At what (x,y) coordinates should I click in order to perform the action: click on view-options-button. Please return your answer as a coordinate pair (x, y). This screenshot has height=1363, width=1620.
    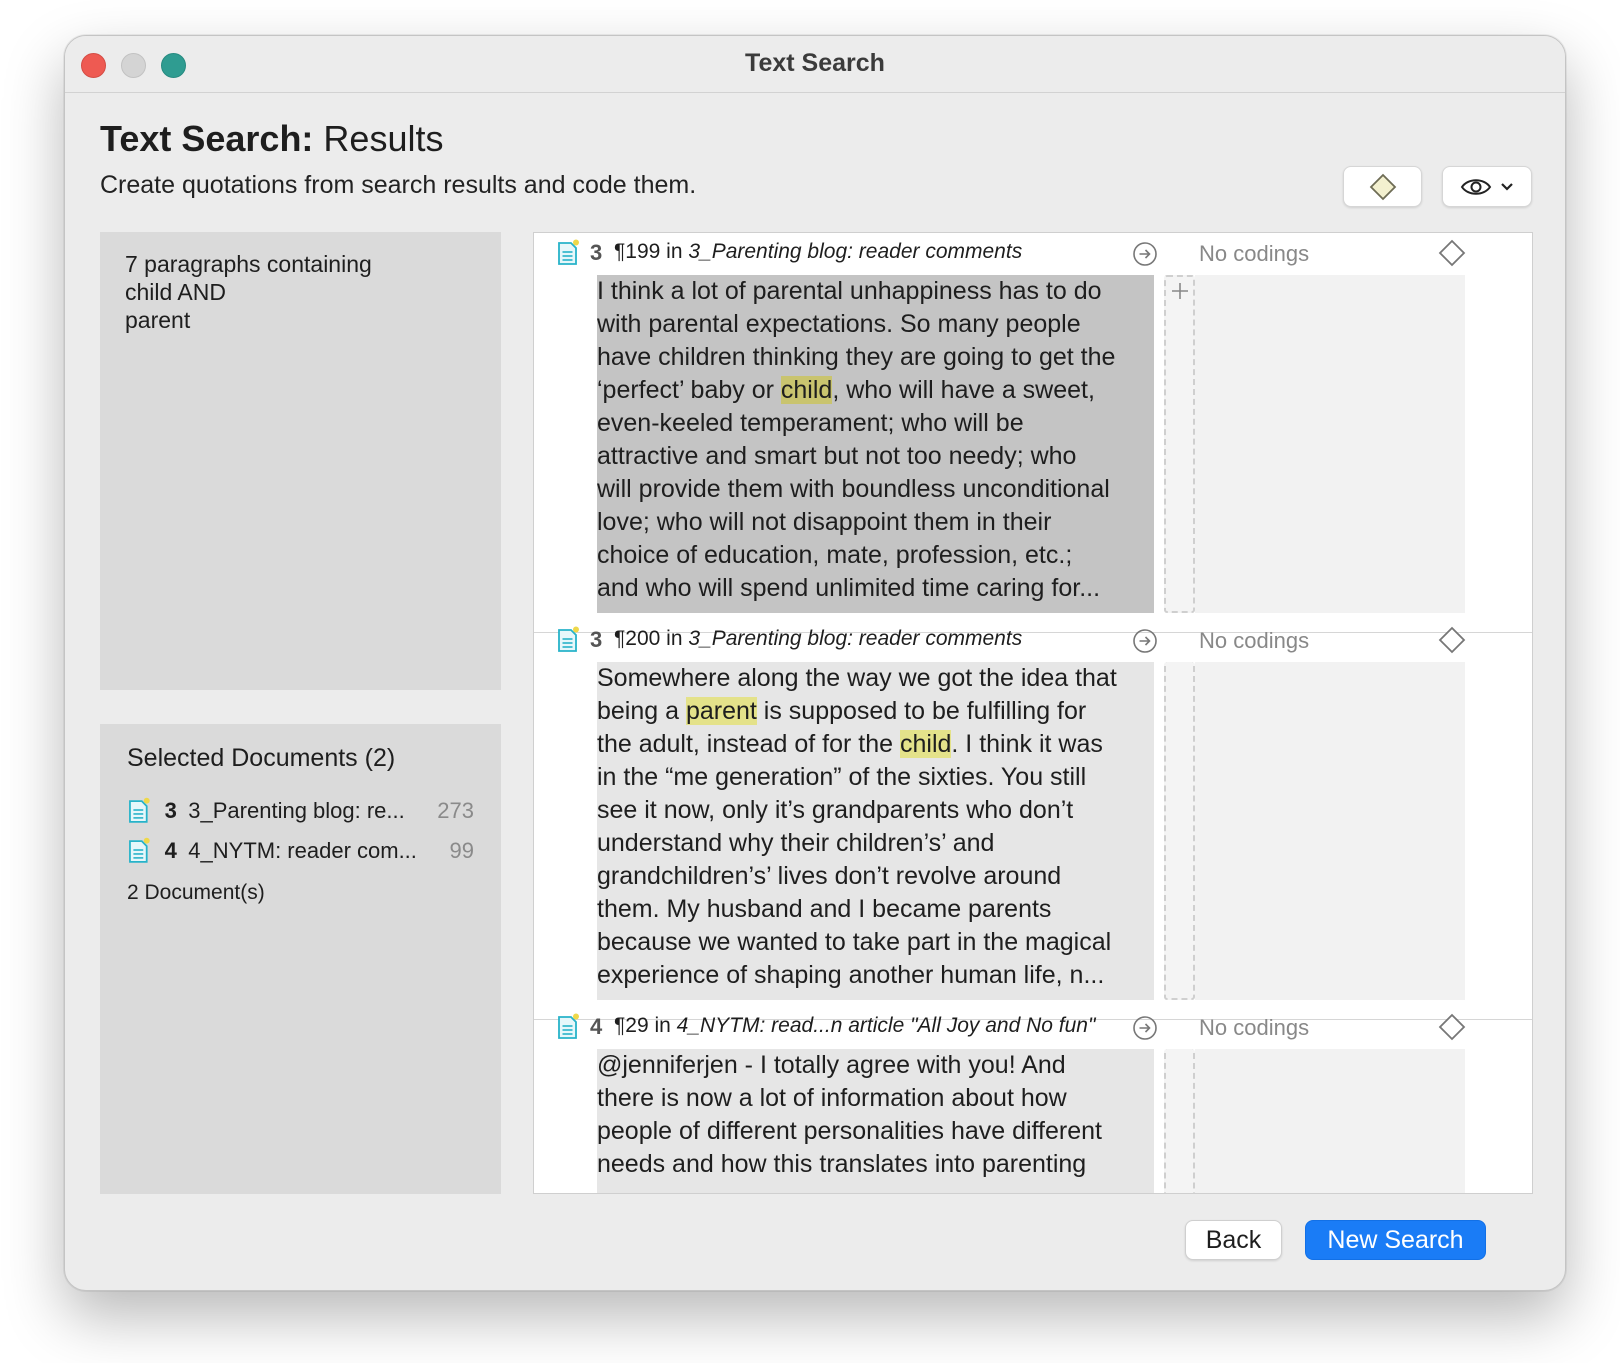
    Looking at the image, I should click on (1487, 186).